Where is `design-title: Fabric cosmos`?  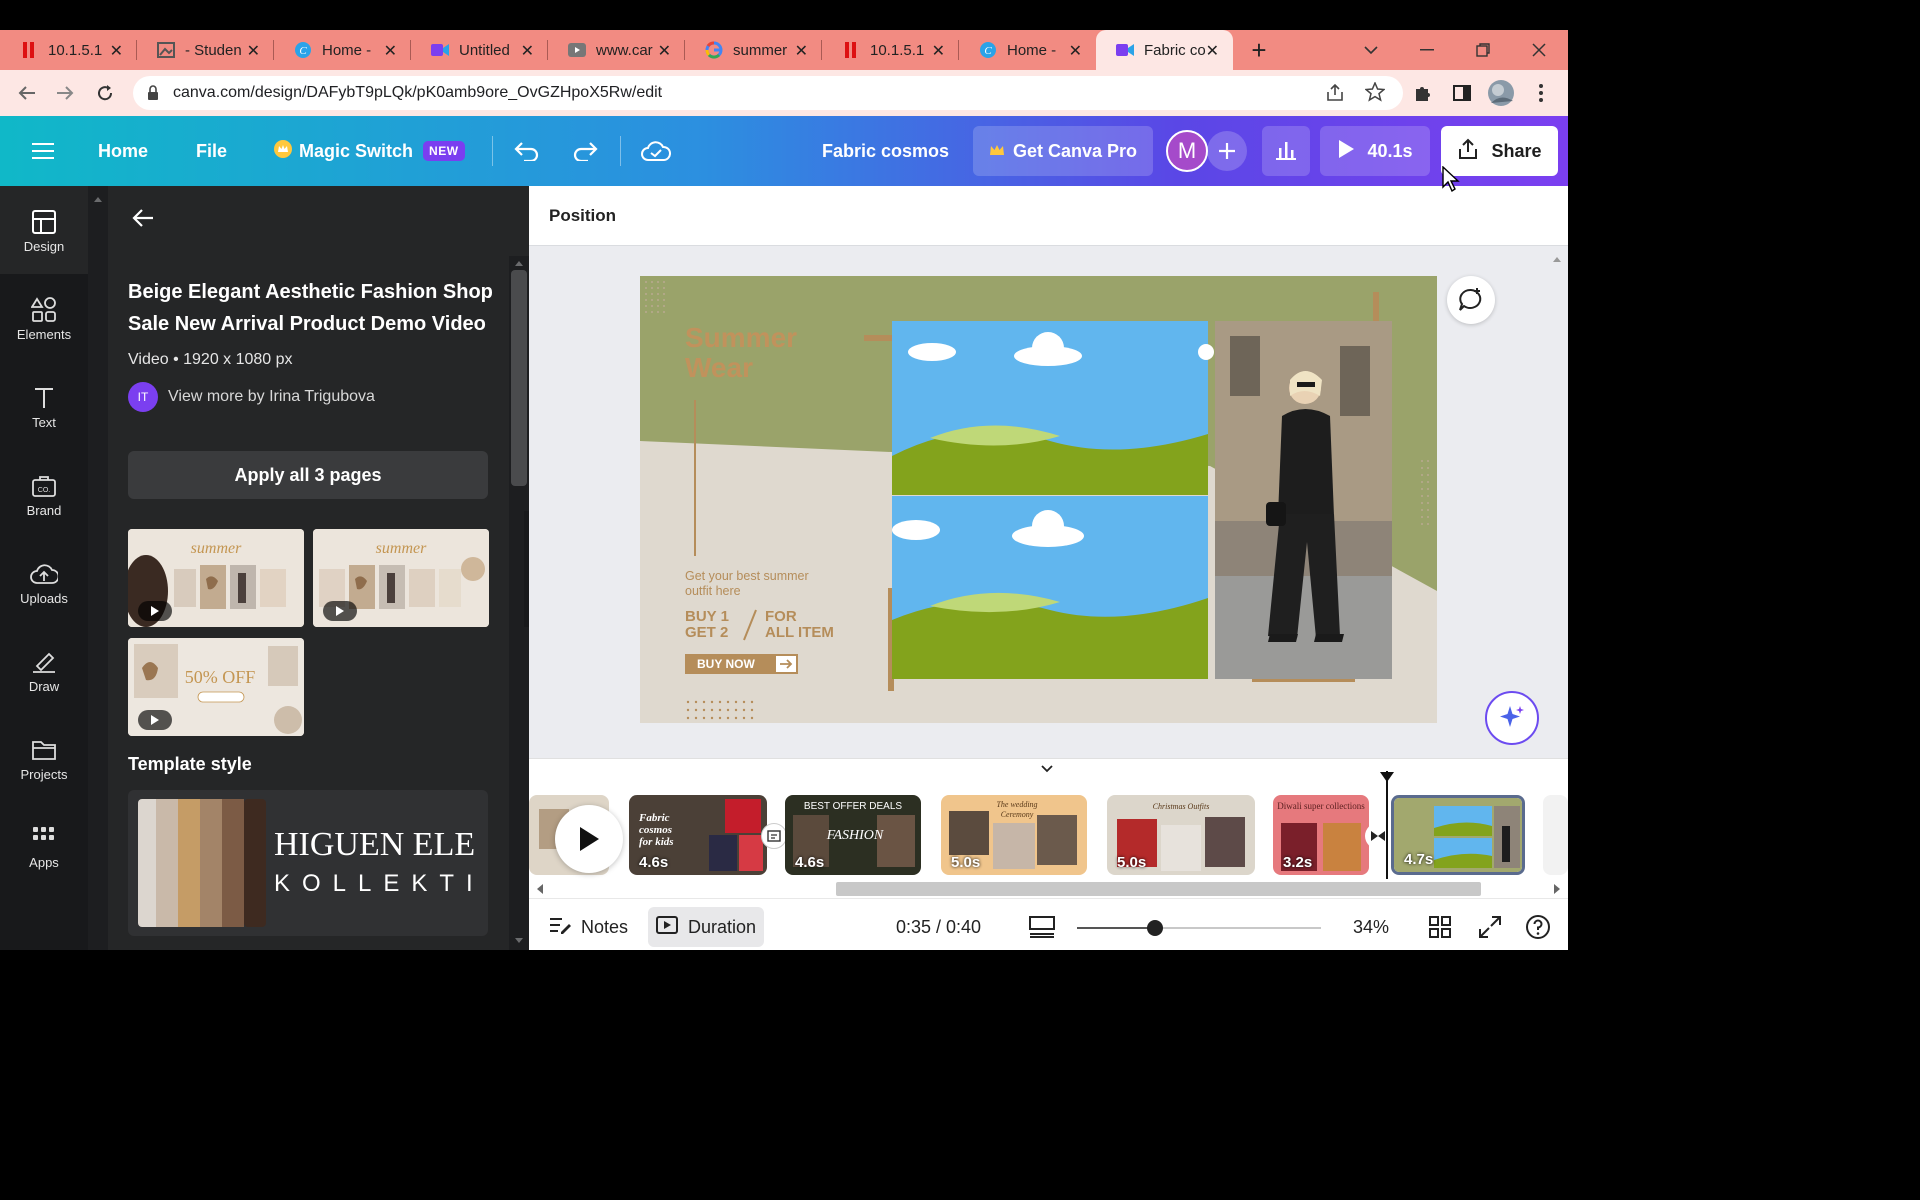
design-title: Fabric cosmos is located at coordinates (885, 151).